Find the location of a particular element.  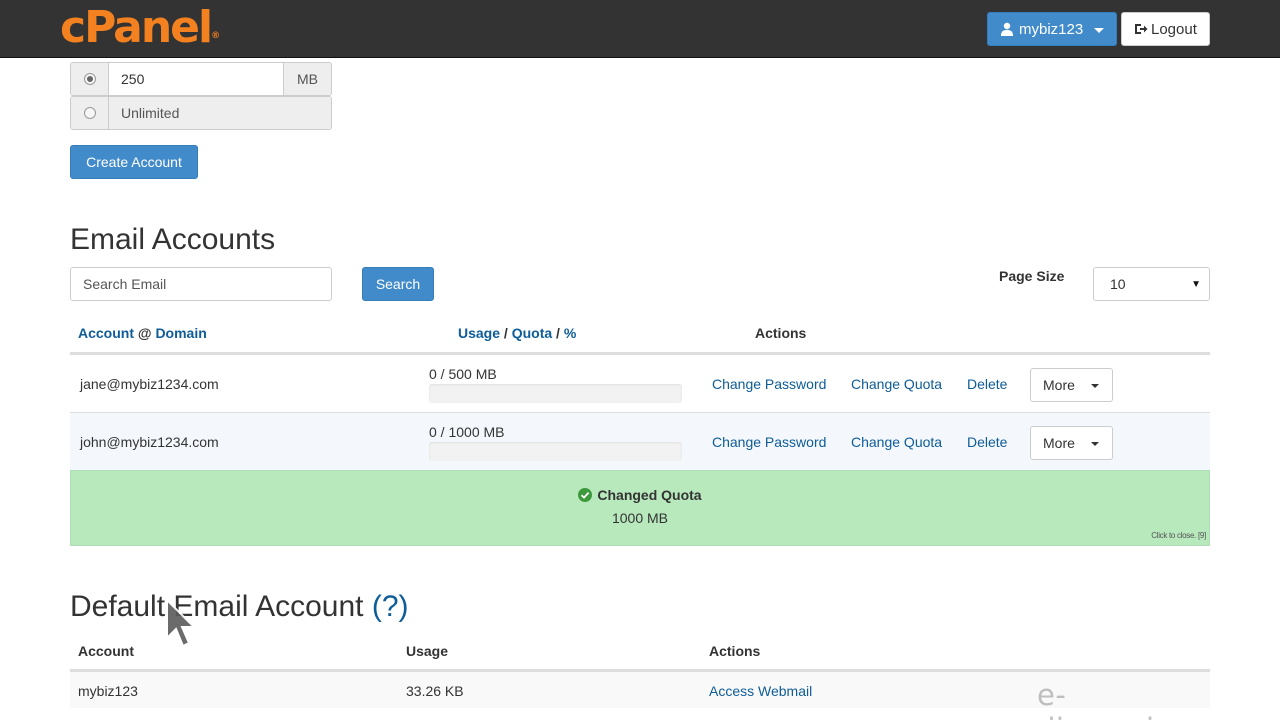

sort-domain: Domain is located at coordinates (180, 333).